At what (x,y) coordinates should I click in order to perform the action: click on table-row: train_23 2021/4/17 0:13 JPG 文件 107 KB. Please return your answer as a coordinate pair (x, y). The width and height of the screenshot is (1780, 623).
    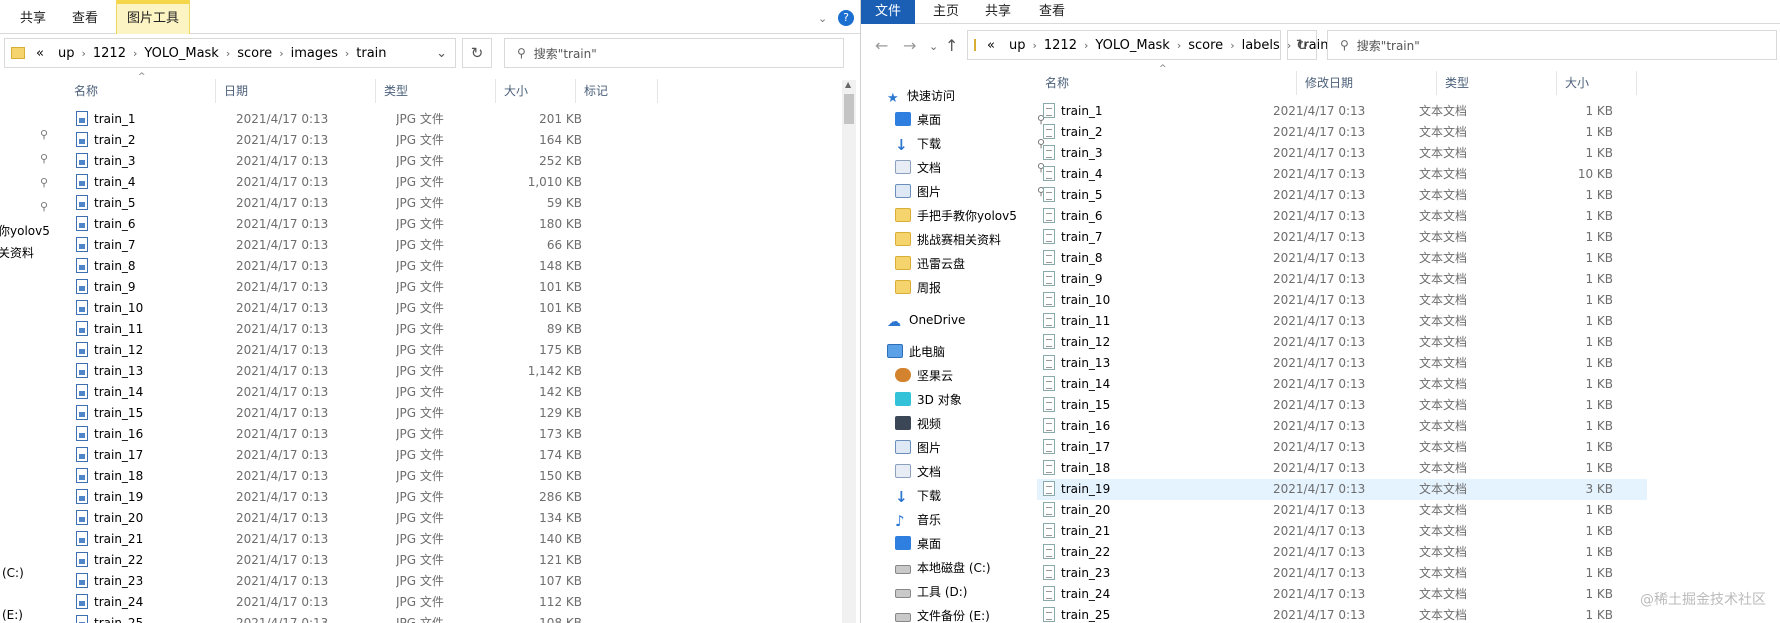
    Looking at the image, I should click on (329, 581).